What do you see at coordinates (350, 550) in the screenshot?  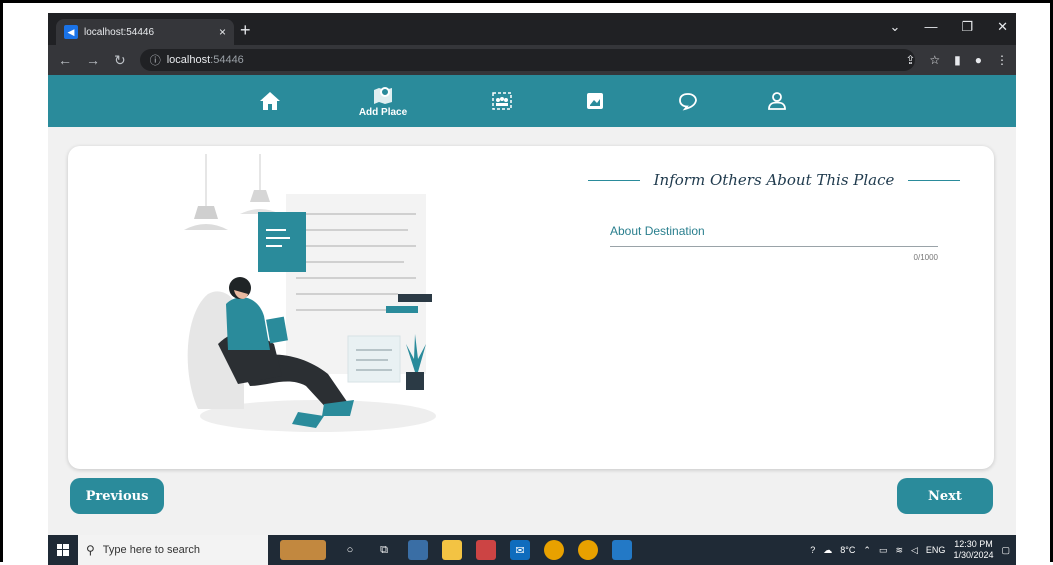 I see `cortana-icon: ○` at bounding box center [350, 550].